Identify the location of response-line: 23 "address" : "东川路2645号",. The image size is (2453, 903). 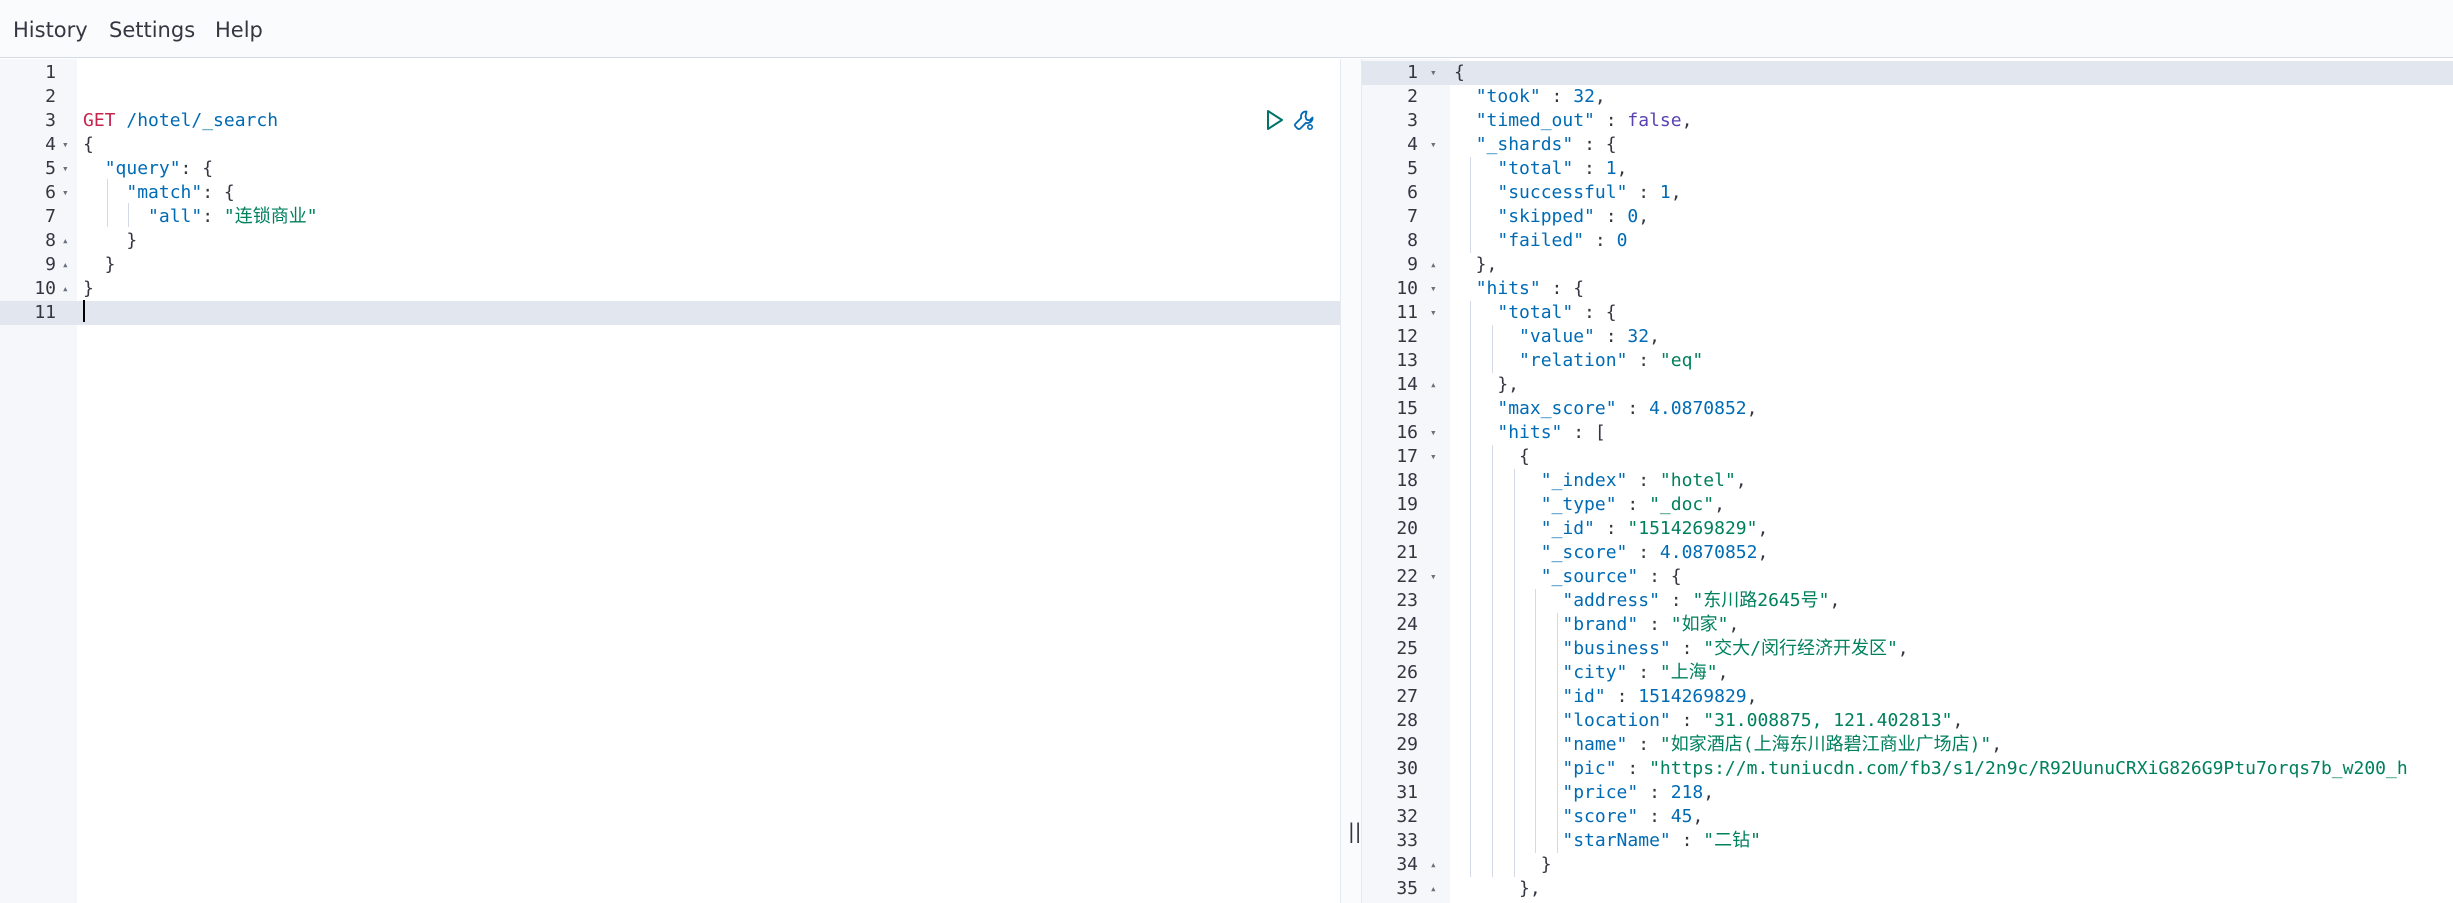
(1907, 601).